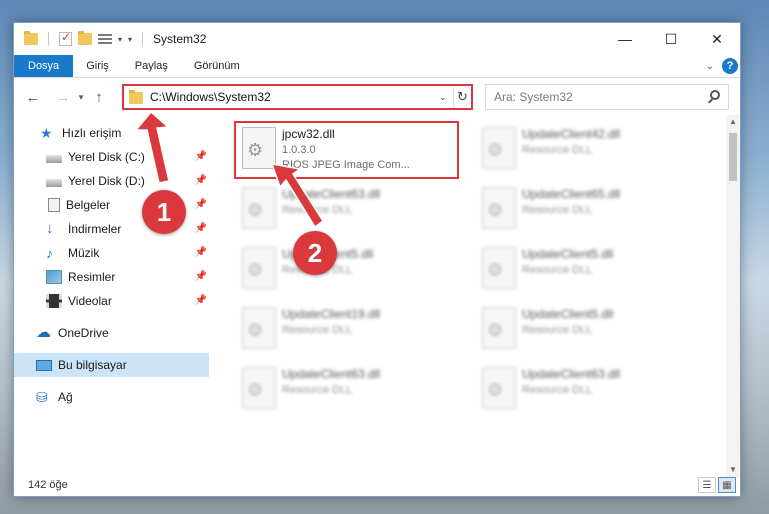 The width and height of the screenshot is (769, 514). I want to click on file-tile: UpdateClient42.dll Resource DLL, so click(591, 149).